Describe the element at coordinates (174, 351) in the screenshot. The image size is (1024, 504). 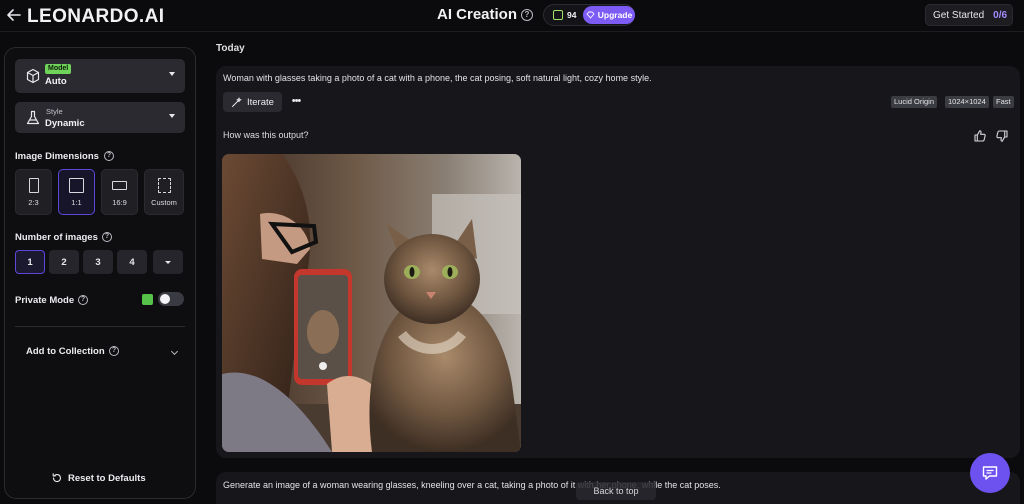
I see `chevron-down-icon` at that location.